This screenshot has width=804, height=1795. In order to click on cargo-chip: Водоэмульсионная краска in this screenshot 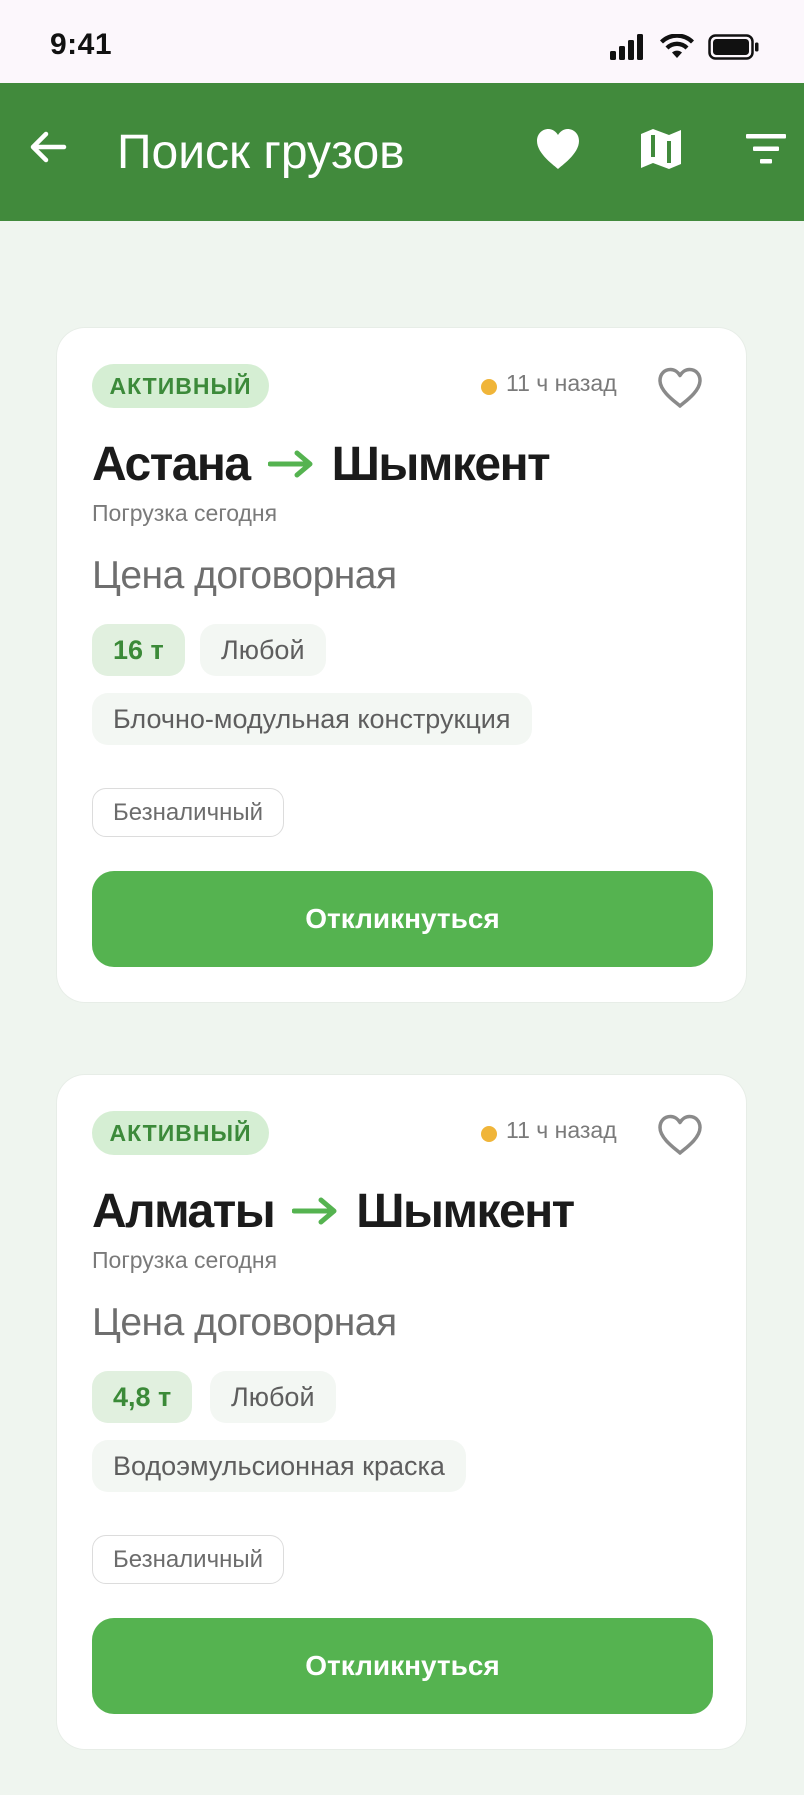, I will do `click(279, 1466)`.